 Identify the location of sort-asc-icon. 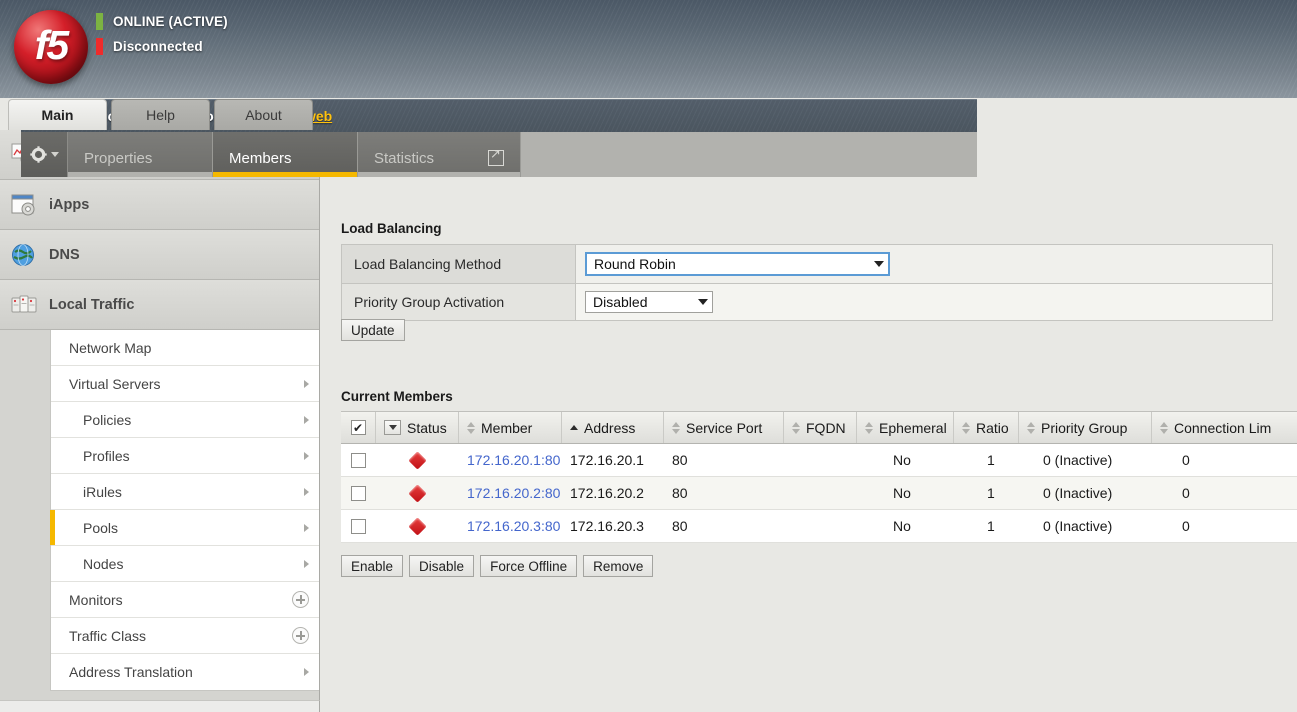
(574, 427).